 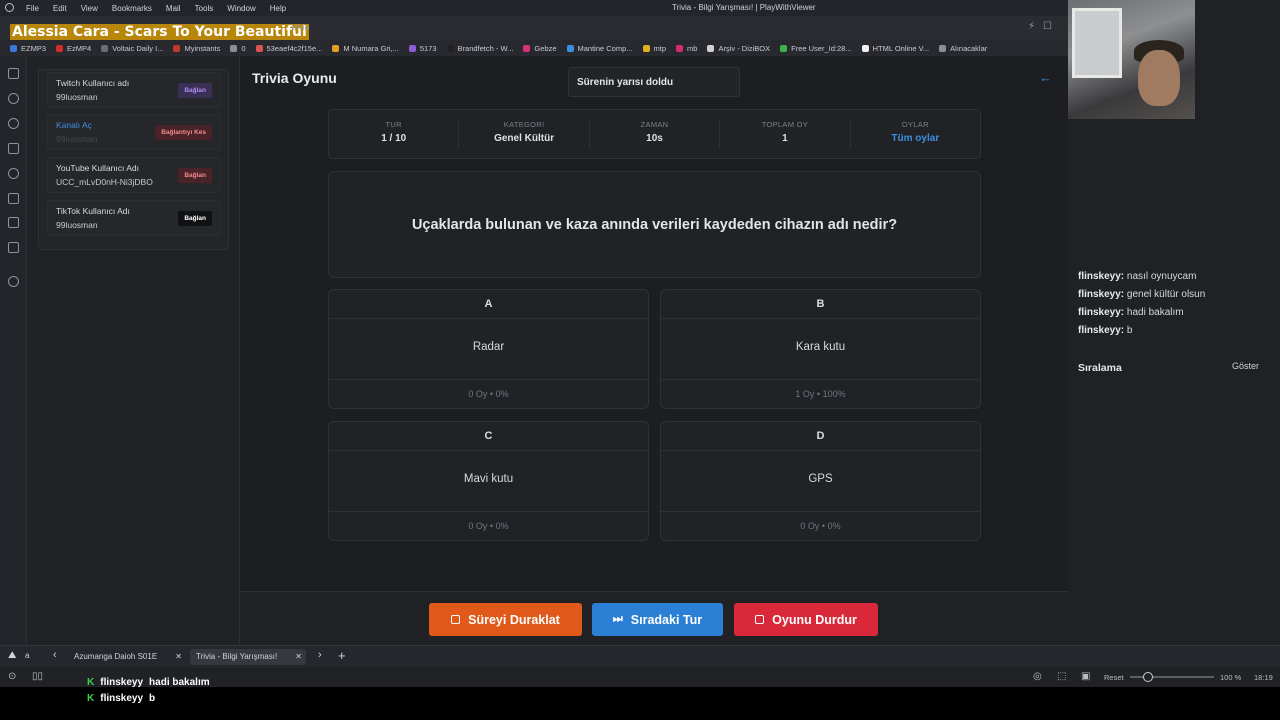 What do you see at coordinates (9, 7) in the screenshot?
I see `app-logo-icon` at bounding box center [9, 7].